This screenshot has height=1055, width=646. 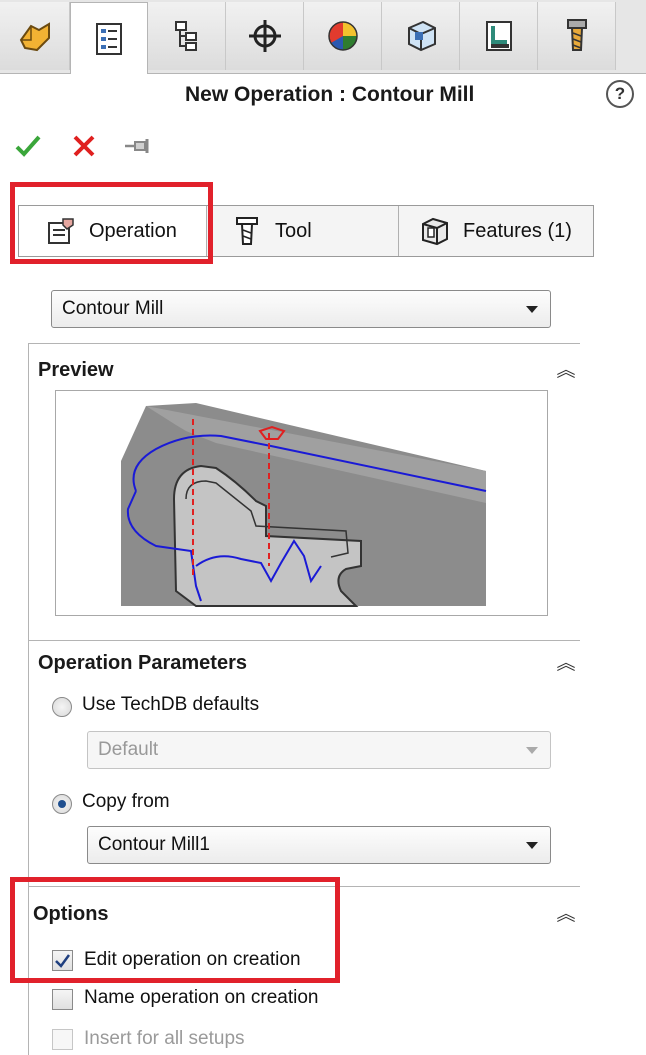 I want to click on tab-tool: Tool, so click(x=303, y=231).